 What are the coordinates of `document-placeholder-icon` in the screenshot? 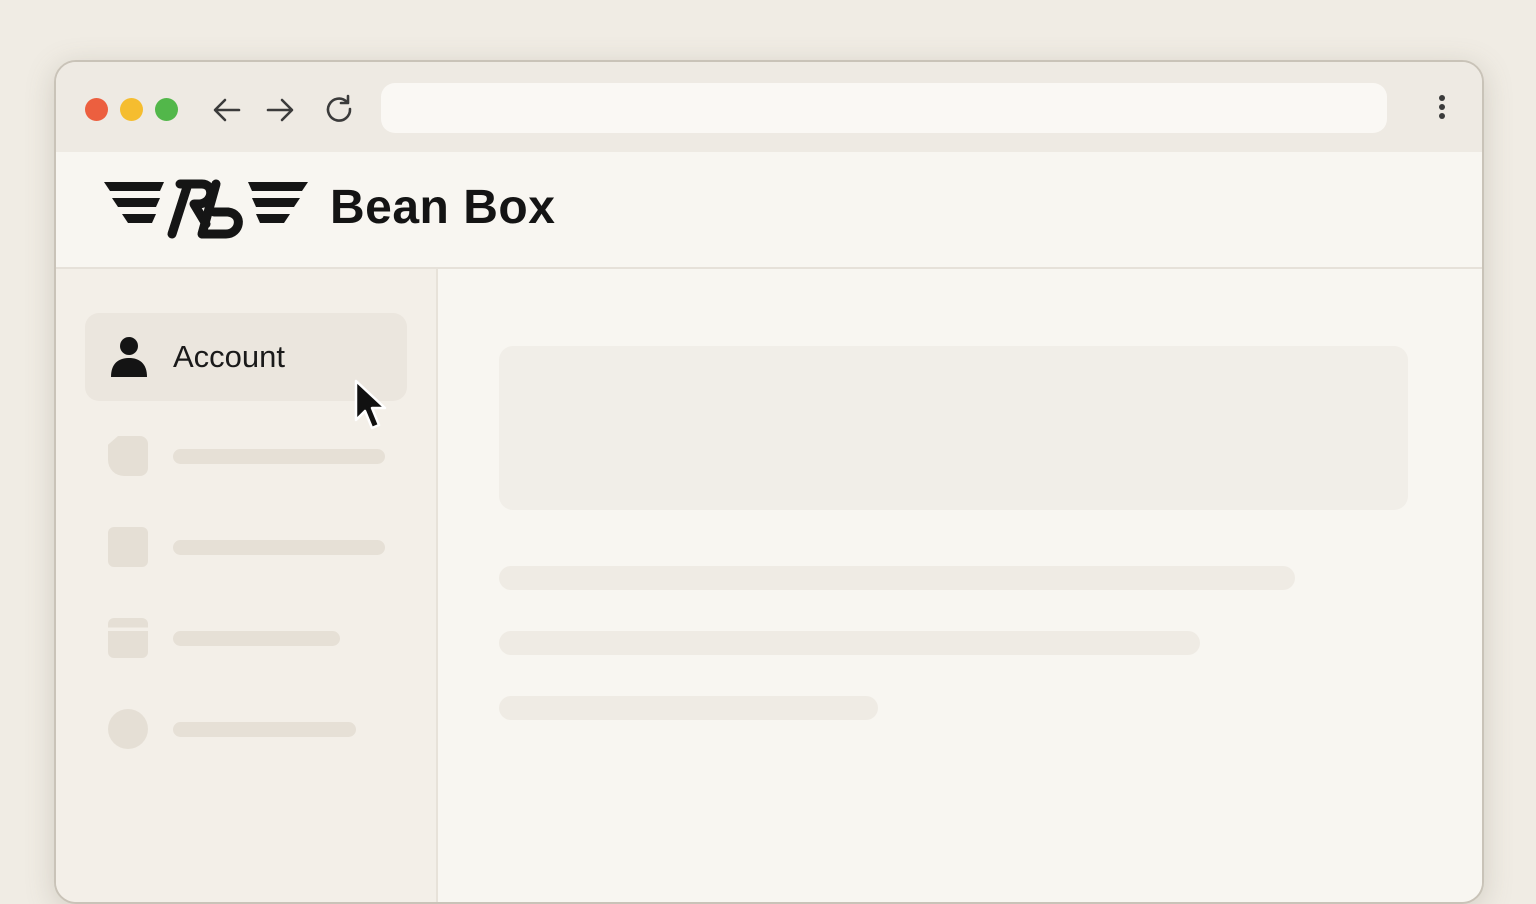 It's located at (128, 456).